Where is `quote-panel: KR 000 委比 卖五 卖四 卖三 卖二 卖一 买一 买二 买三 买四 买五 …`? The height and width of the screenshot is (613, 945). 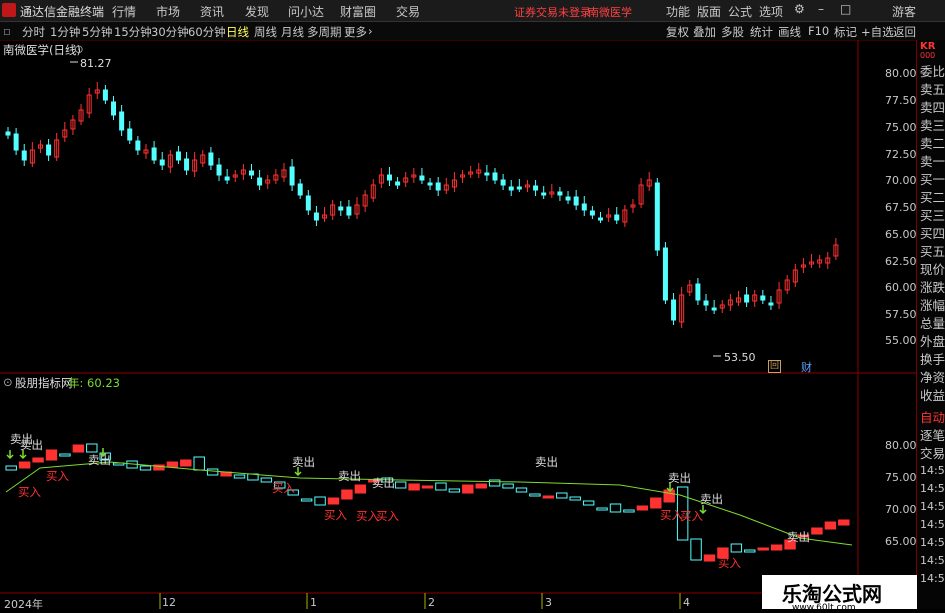
quote-panel: KR 000 委比 卖五 卖四 卖三 卖二 卖一 买一 买二 买三 买四 买五 … is located at coordinates (930, 324).